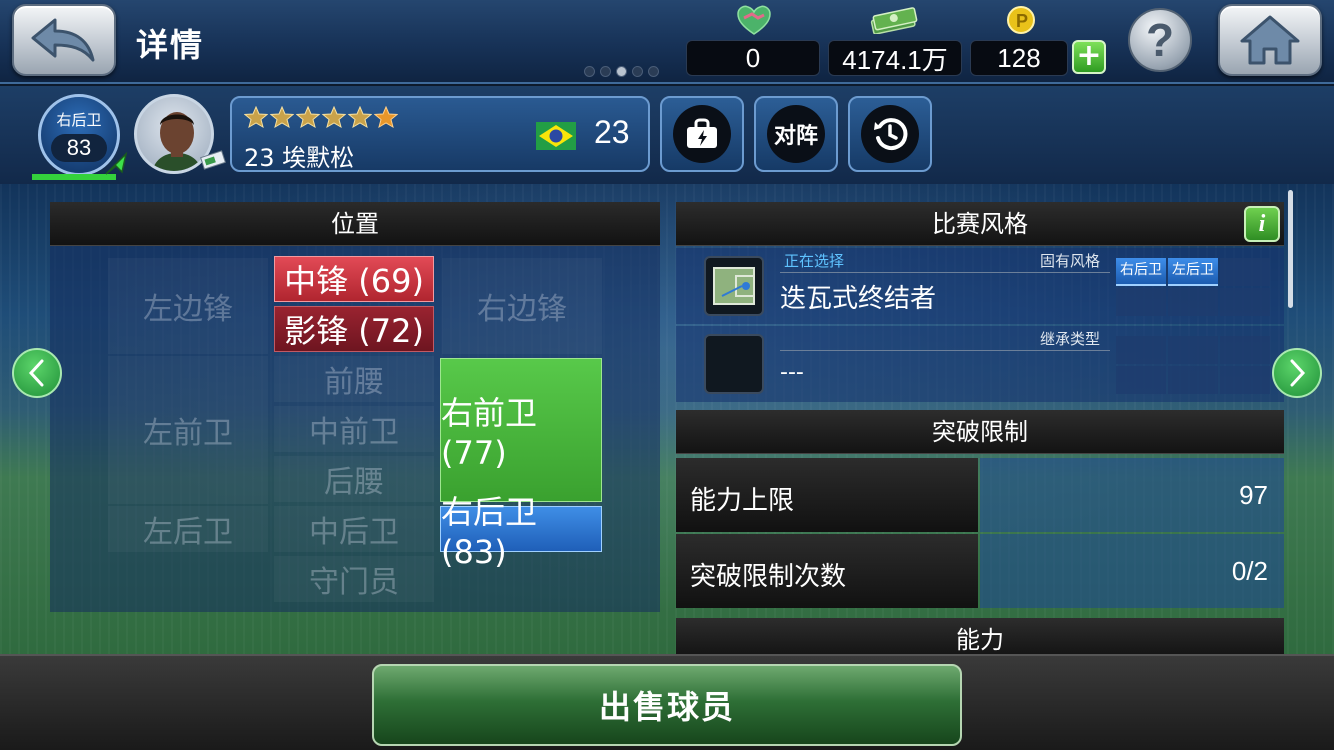 This screenshot has width=1334, height=750. What do you see at coordinates (612, 132) in the screenshot?
I see `player-age: 23` at bounding box center [612, 132].